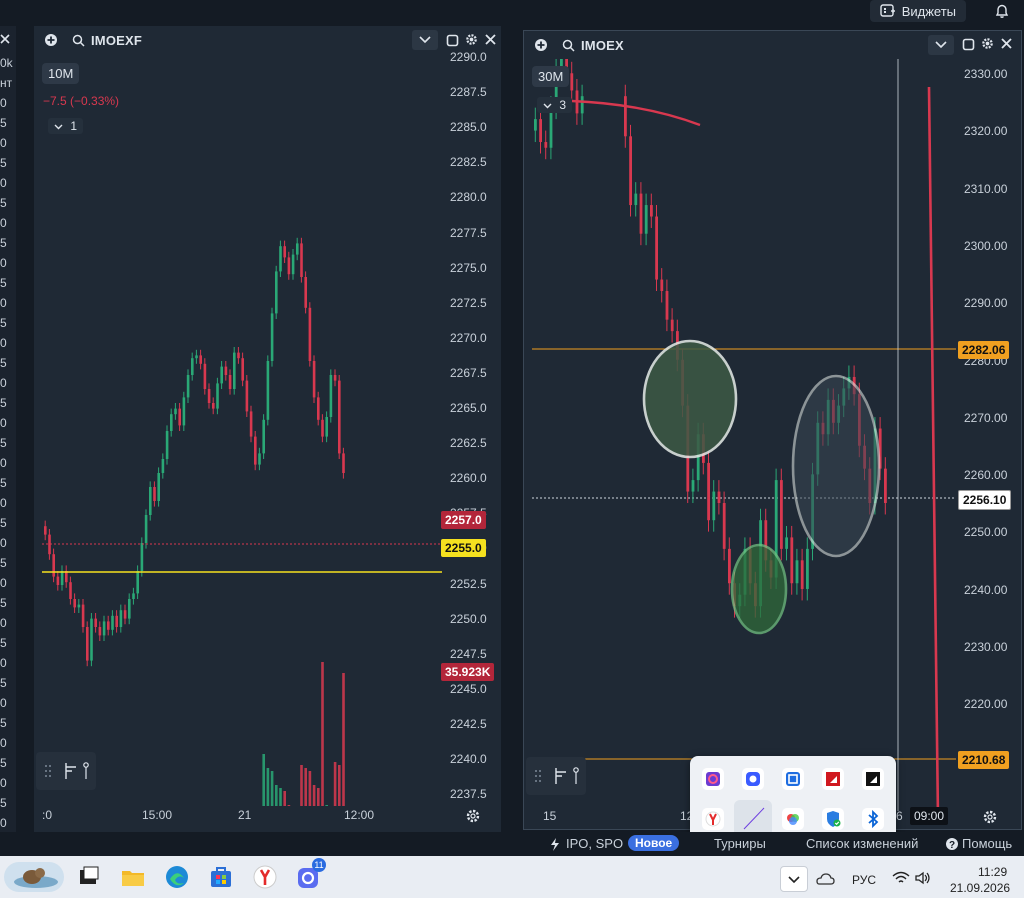 The width and height of the screenshot is (1024, 898). What do you see at coordinates (636, 113) in the screenshot?
I see `drawn-trend-curve` at bounding box center [636, 113].